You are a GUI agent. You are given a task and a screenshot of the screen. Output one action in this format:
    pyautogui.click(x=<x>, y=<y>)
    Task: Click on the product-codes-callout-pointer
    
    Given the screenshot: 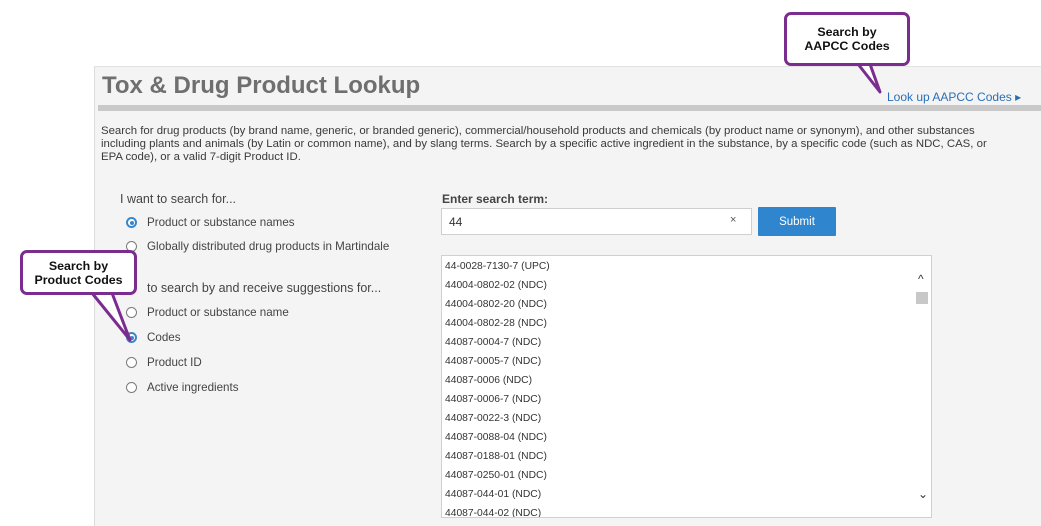 What is the action you would take?
    pyautogui.click(x=111, y=316)
    